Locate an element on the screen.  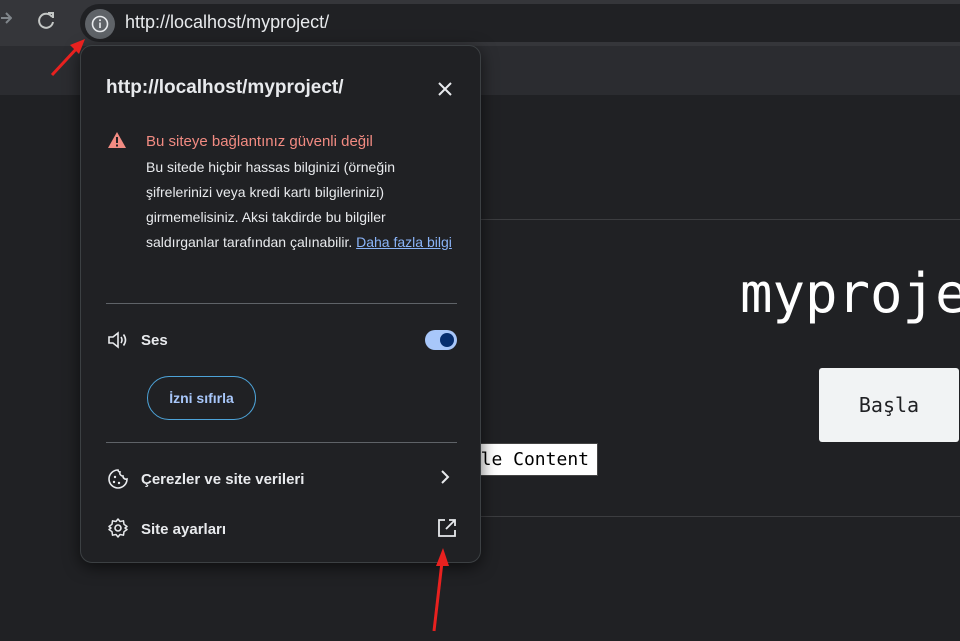
cookie-icon is located at coordinates (118, 481).